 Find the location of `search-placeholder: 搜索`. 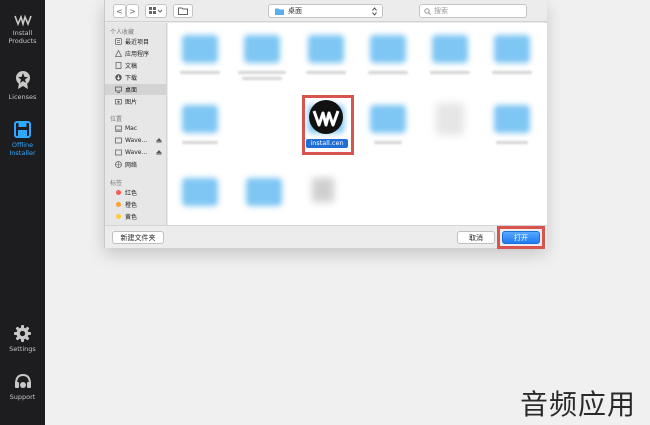

search-placeholder: 搜索 is located at coordinates (441, 11).